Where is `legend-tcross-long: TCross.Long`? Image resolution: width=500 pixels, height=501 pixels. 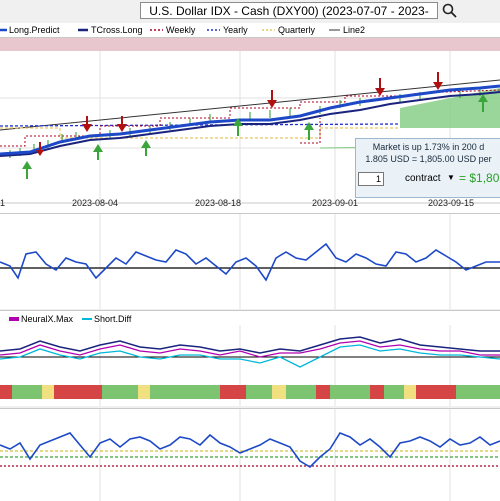 legend-tcross-long: TCross.Long is located at coordinates (117, 30).